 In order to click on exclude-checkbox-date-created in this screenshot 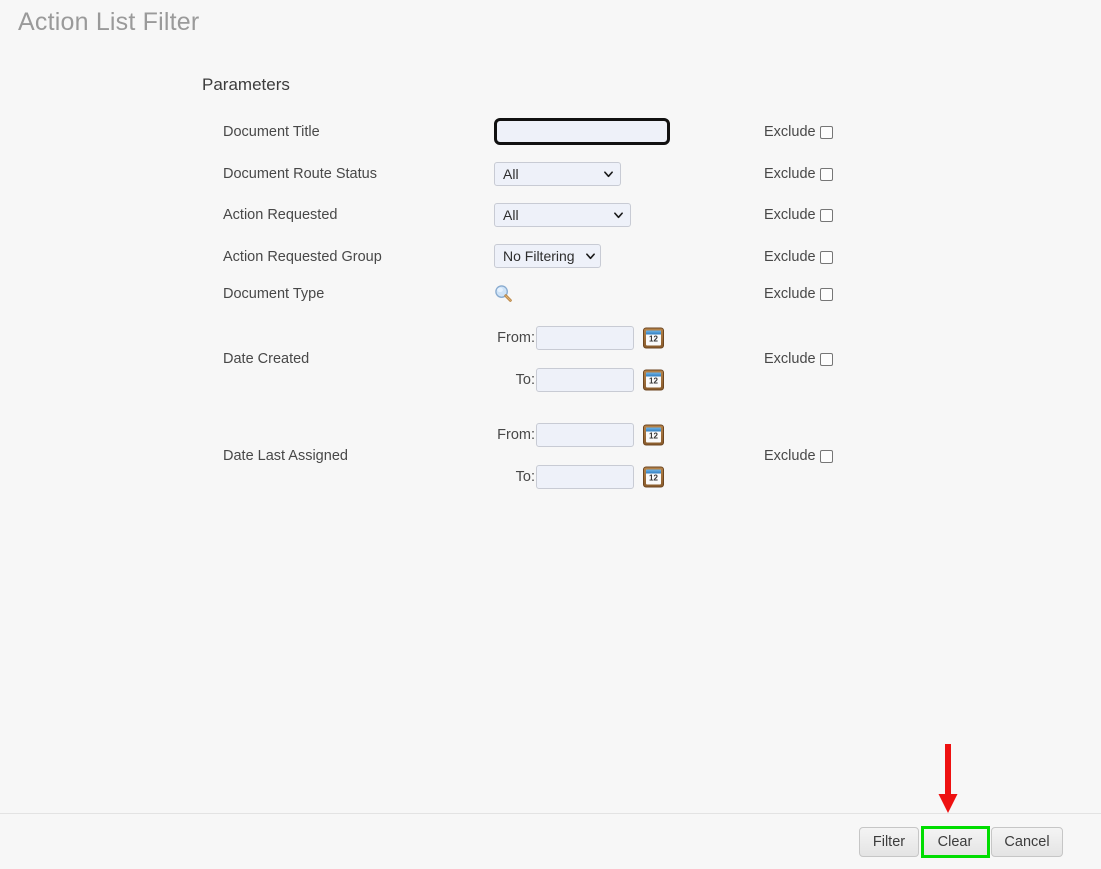, I will do `click(826, 359)`.